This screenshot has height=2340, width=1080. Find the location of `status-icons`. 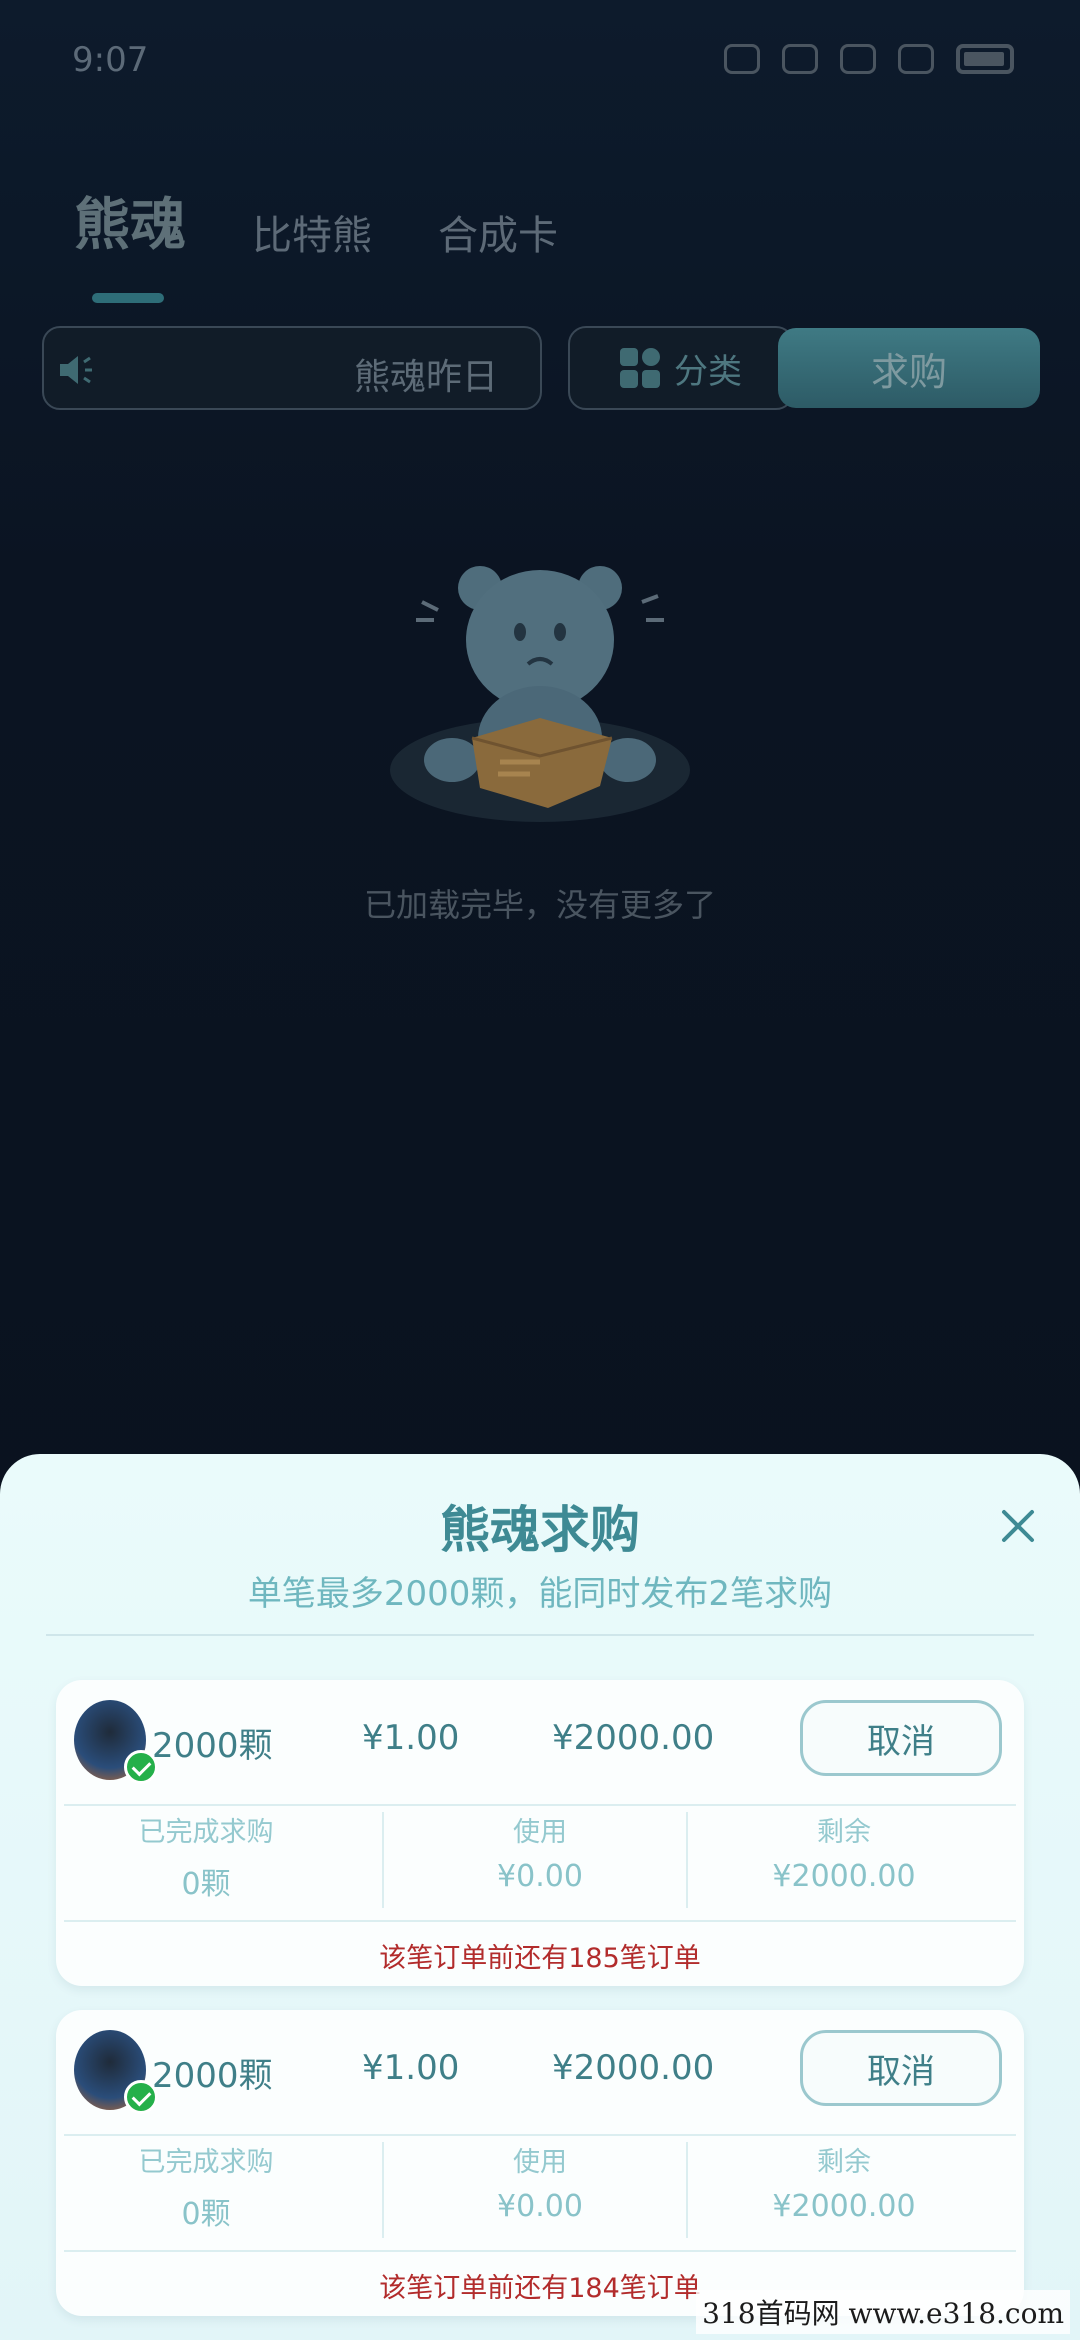

status-icons is located at coordinates (869, 59).